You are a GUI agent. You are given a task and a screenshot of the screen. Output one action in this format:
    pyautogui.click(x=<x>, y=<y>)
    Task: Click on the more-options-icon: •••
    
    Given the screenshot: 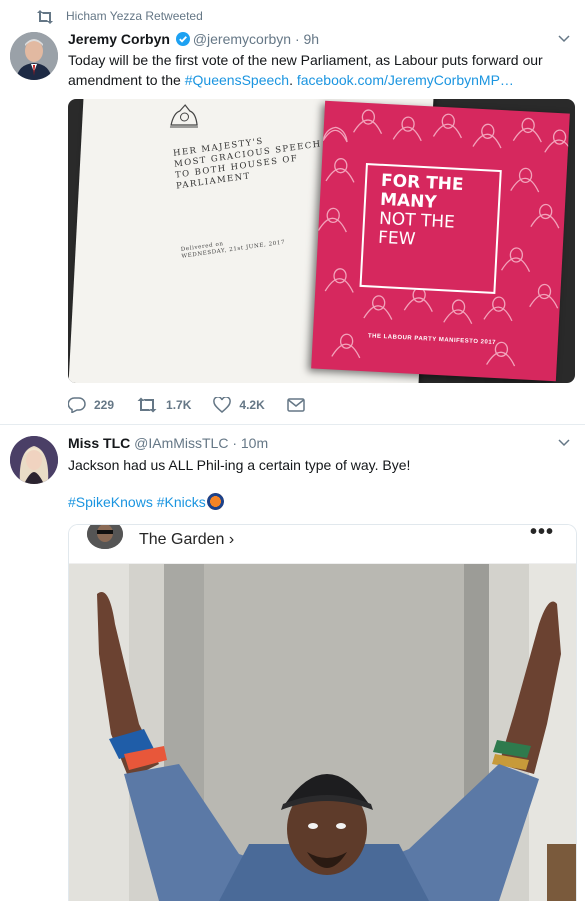 What is the action you would take?
    pyautogui.click(x=542, y=534)
    